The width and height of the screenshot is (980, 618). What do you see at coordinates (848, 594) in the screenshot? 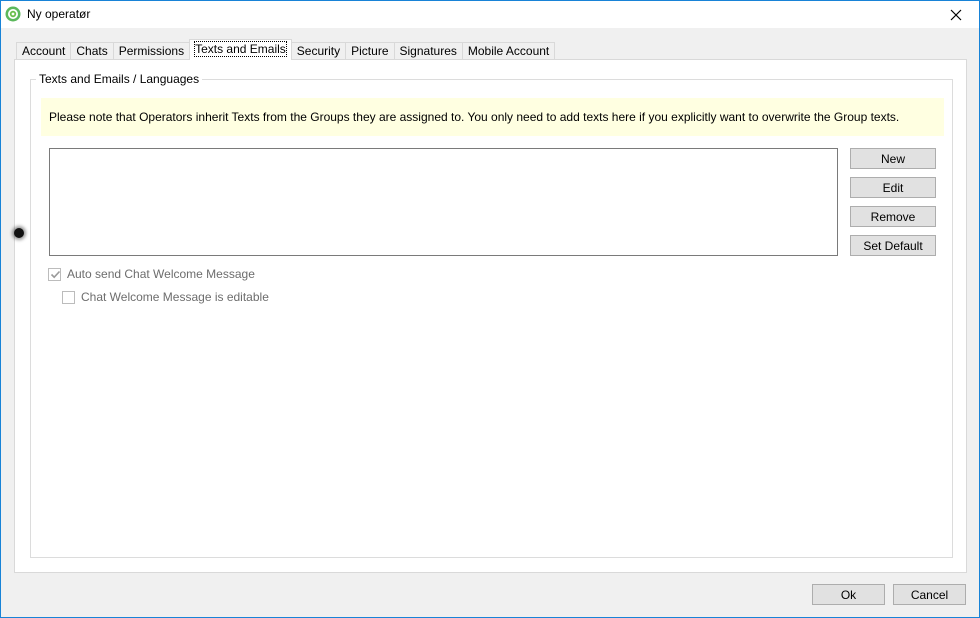
I see `ok-button: Ok` at bounding box center [848, 594].